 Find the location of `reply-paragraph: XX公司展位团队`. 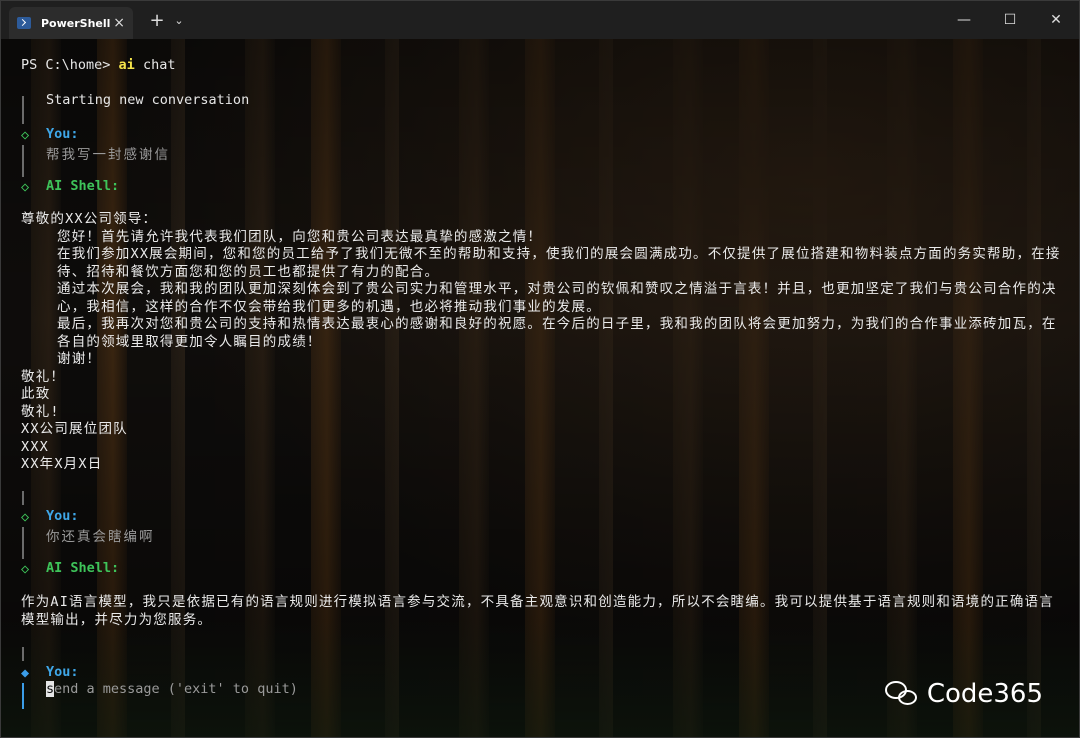

reply-paragraph: XX公司展位团队 is located at coordinates (74, 429).